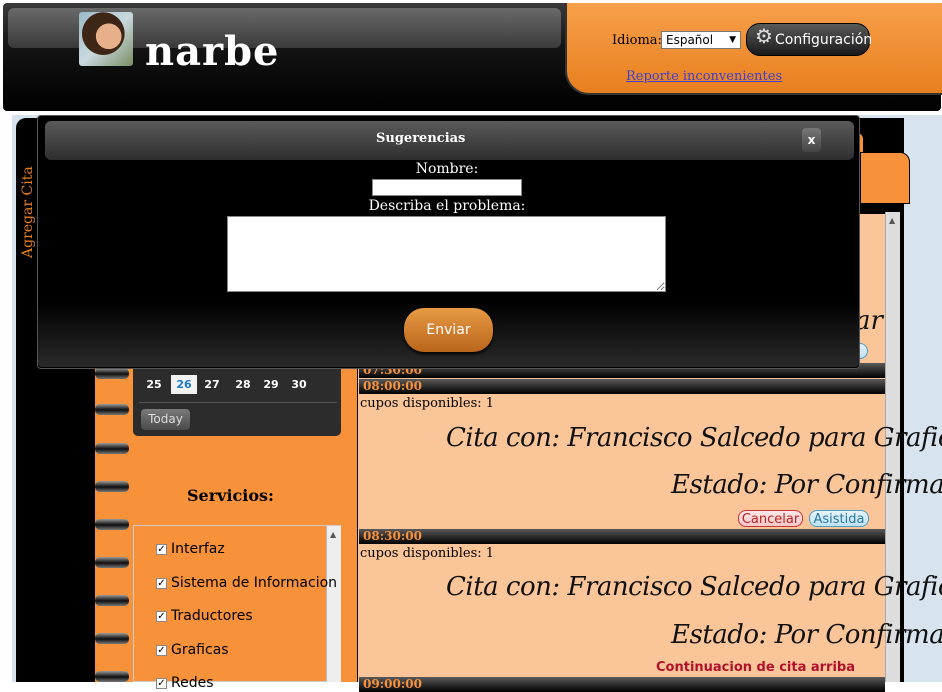 The image size is (942, 692). I want to click on service-label: Sistema de Informacion, so click(254, 583).